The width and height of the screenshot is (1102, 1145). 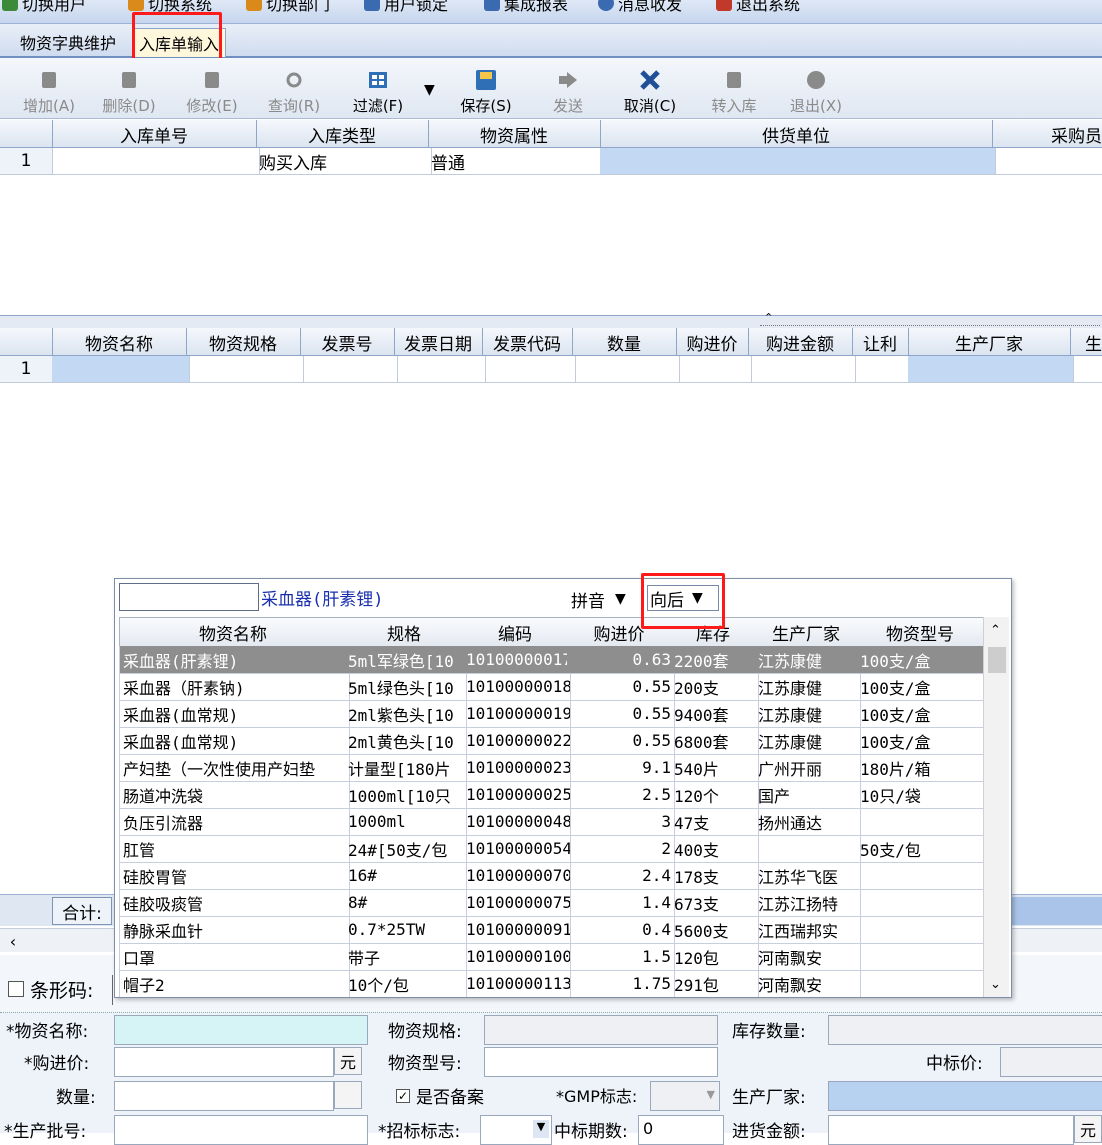 What do you see at coordinates (806, 632) in the screenshot?
I see `lookup-header-manufacturer: 生产厂家` at bounding box center [806, 632].